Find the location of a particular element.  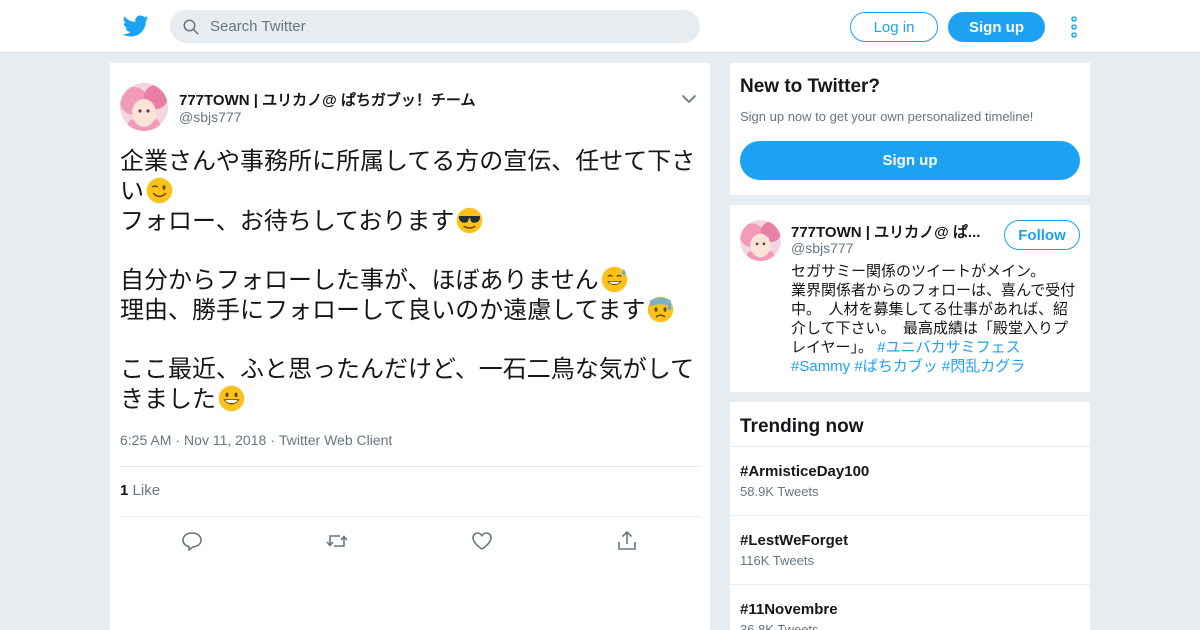

signup-card-button: Sign up is located at coordinates (910, 160).